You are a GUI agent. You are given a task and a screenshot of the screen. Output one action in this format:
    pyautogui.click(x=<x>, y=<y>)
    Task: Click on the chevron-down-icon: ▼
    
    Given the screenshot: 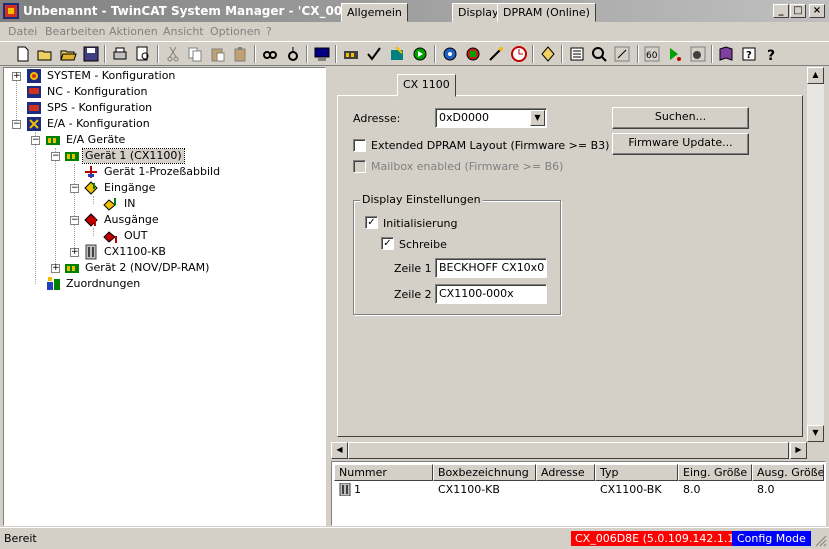 What is the action you would take?
    pyautogui.click(x=537, y=118)
    